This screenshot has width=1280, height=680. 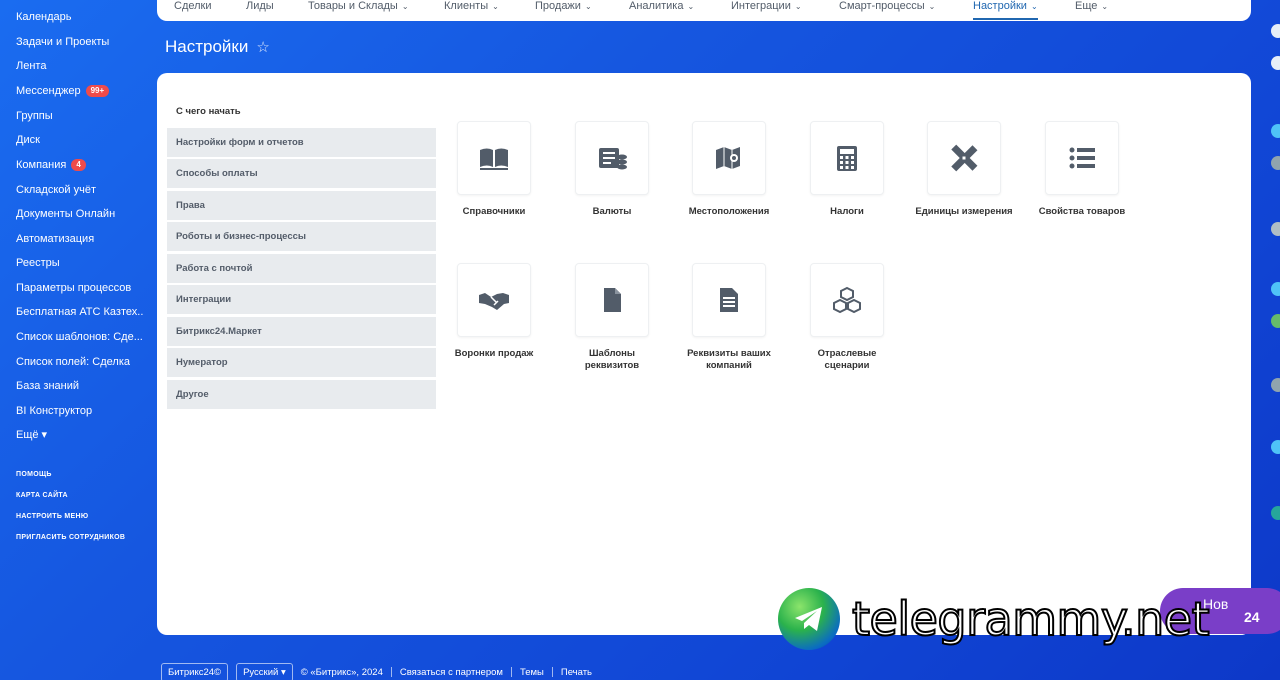 I want to click on tile-label: Воронки продаж, so click(x=494, y=353).